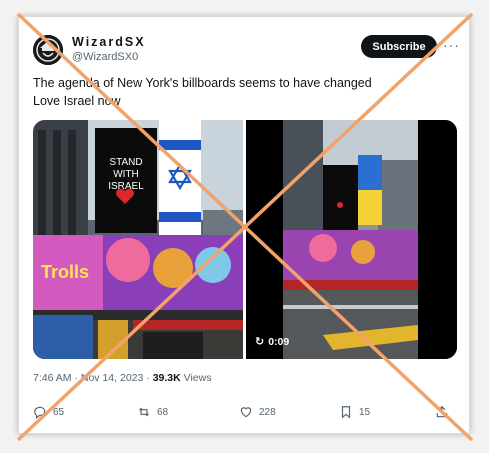 This screenshot has height=453, width=489. What do you see at coordinates (48, 412) in the screenshot?
I see `reply-button: 65` at bounding box center [48, 412].